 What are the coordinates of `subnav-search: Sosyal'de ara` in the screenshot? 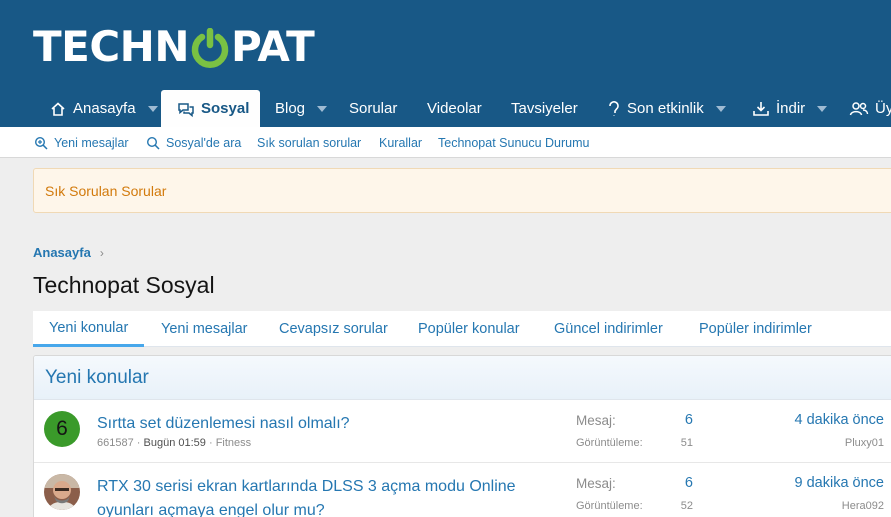 It's located at (193, 142).